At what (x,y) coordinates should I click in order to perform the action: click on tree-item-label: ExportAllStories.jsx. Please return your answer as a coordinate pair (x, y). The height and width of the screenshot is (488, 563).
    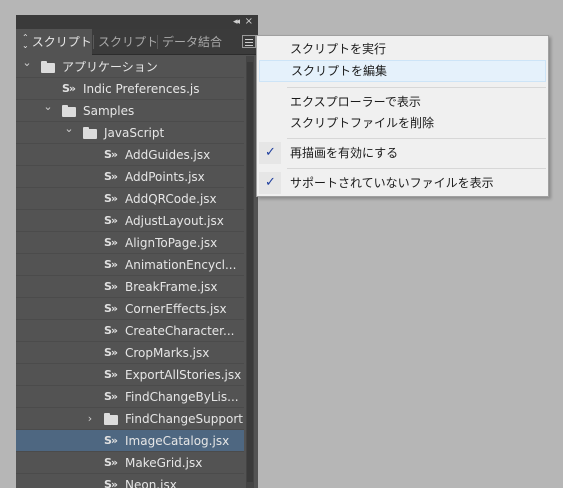
    Looking at the image, I should click on (183, 375).